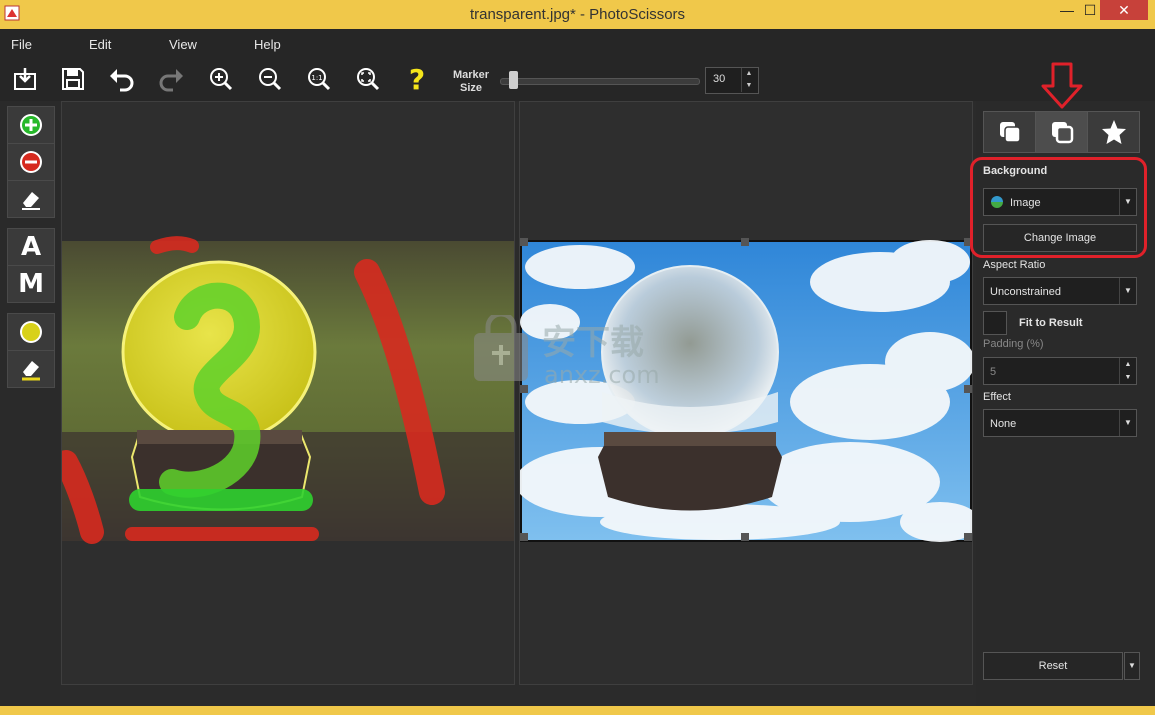  What do you see at coordinates (1014, 265) in the screenshot?
I see `aspect-ratio-label: Aspect Ratio` at bounding box center [1014, 265].